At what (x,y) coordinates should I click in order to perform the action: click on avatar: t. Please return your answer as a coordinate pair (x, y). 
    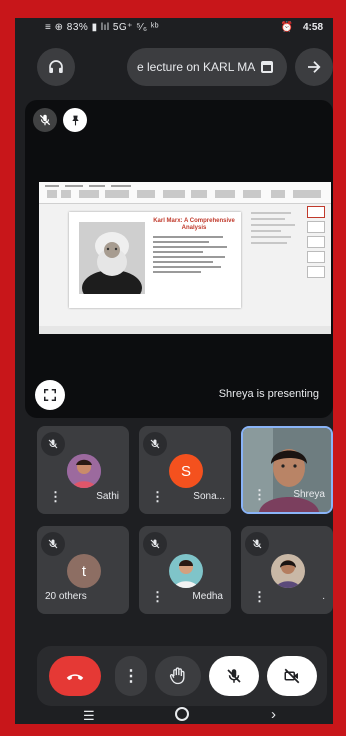
    Looking at the image, I should click on (84, 571).